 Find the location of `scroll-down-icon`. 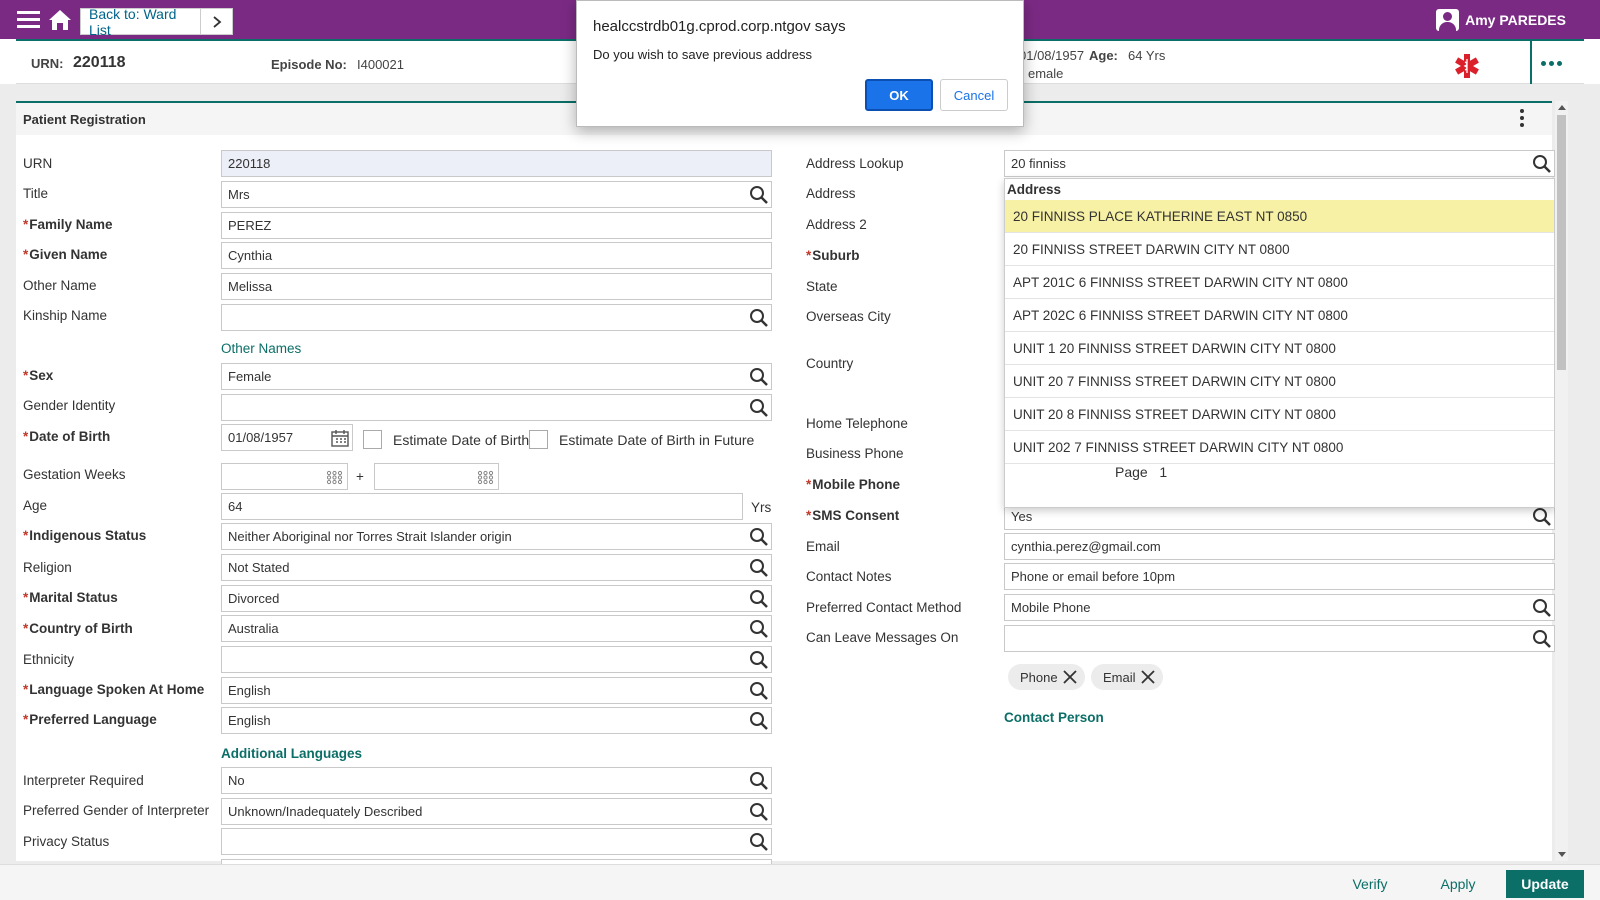

scroll-down-icon is located at coordinates (1562, 854).